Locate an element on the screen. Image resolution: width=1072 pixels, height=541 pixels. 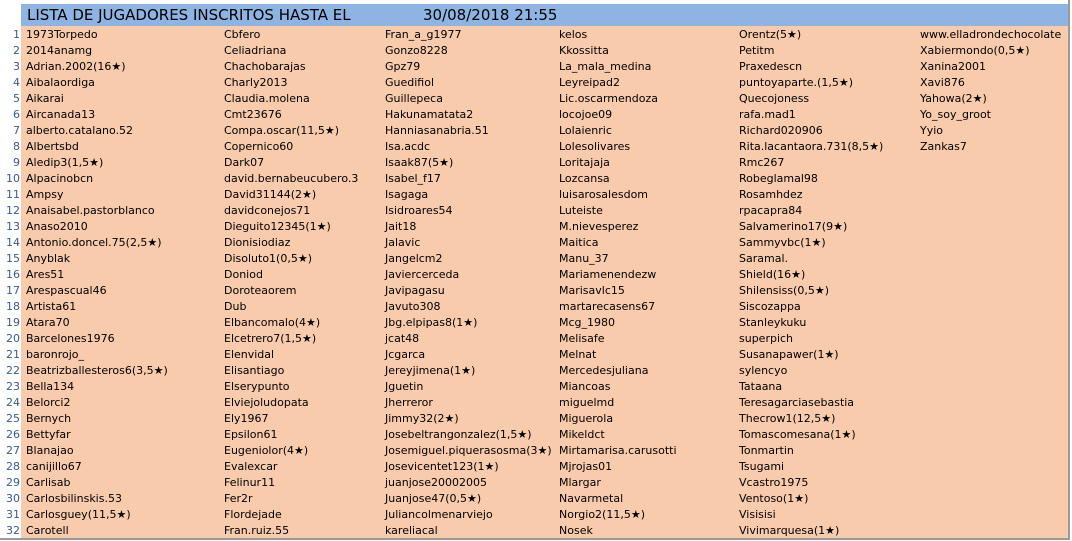
player-cell: Carotell is located at coordinates (47, 530).